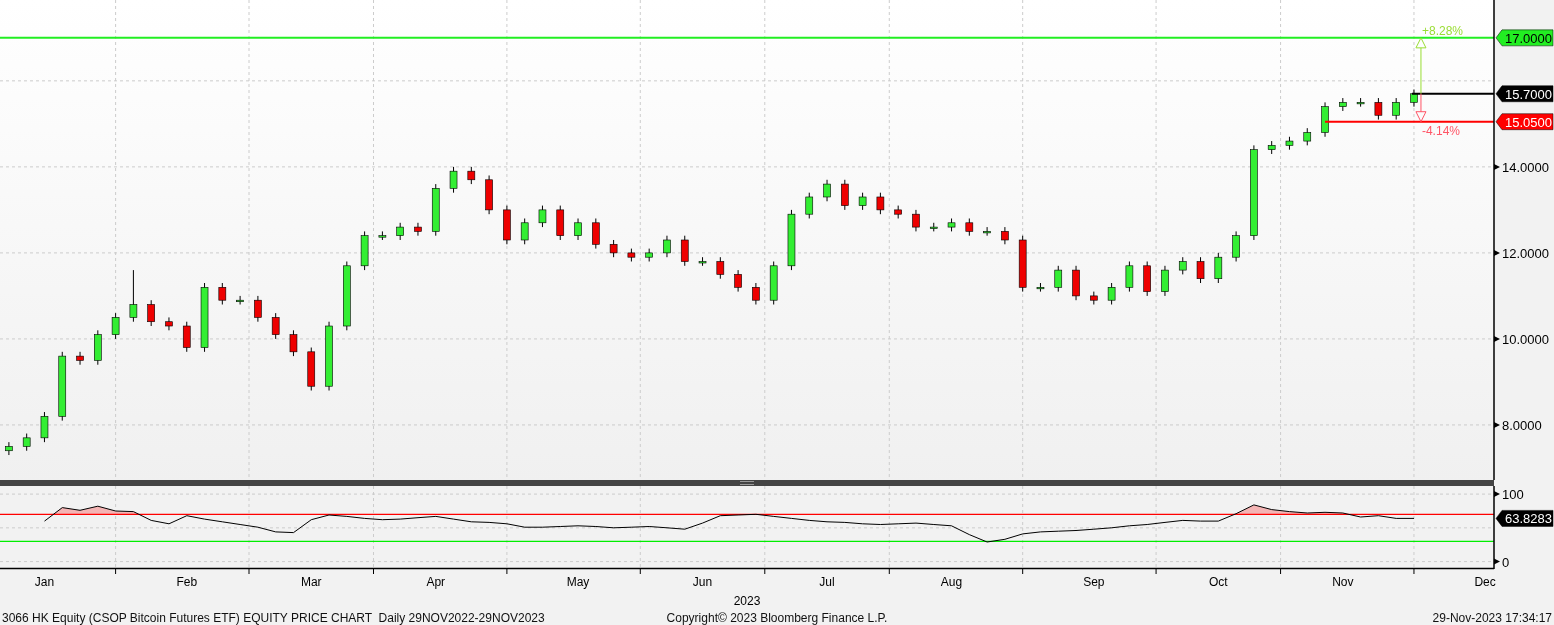 The height and width of the screenshot is (625, 1554). What do you see at coordinates (1528, 122) in the screenshot?
I see `ref-line-label: 15.0500` at bounding box center [1528, 122].